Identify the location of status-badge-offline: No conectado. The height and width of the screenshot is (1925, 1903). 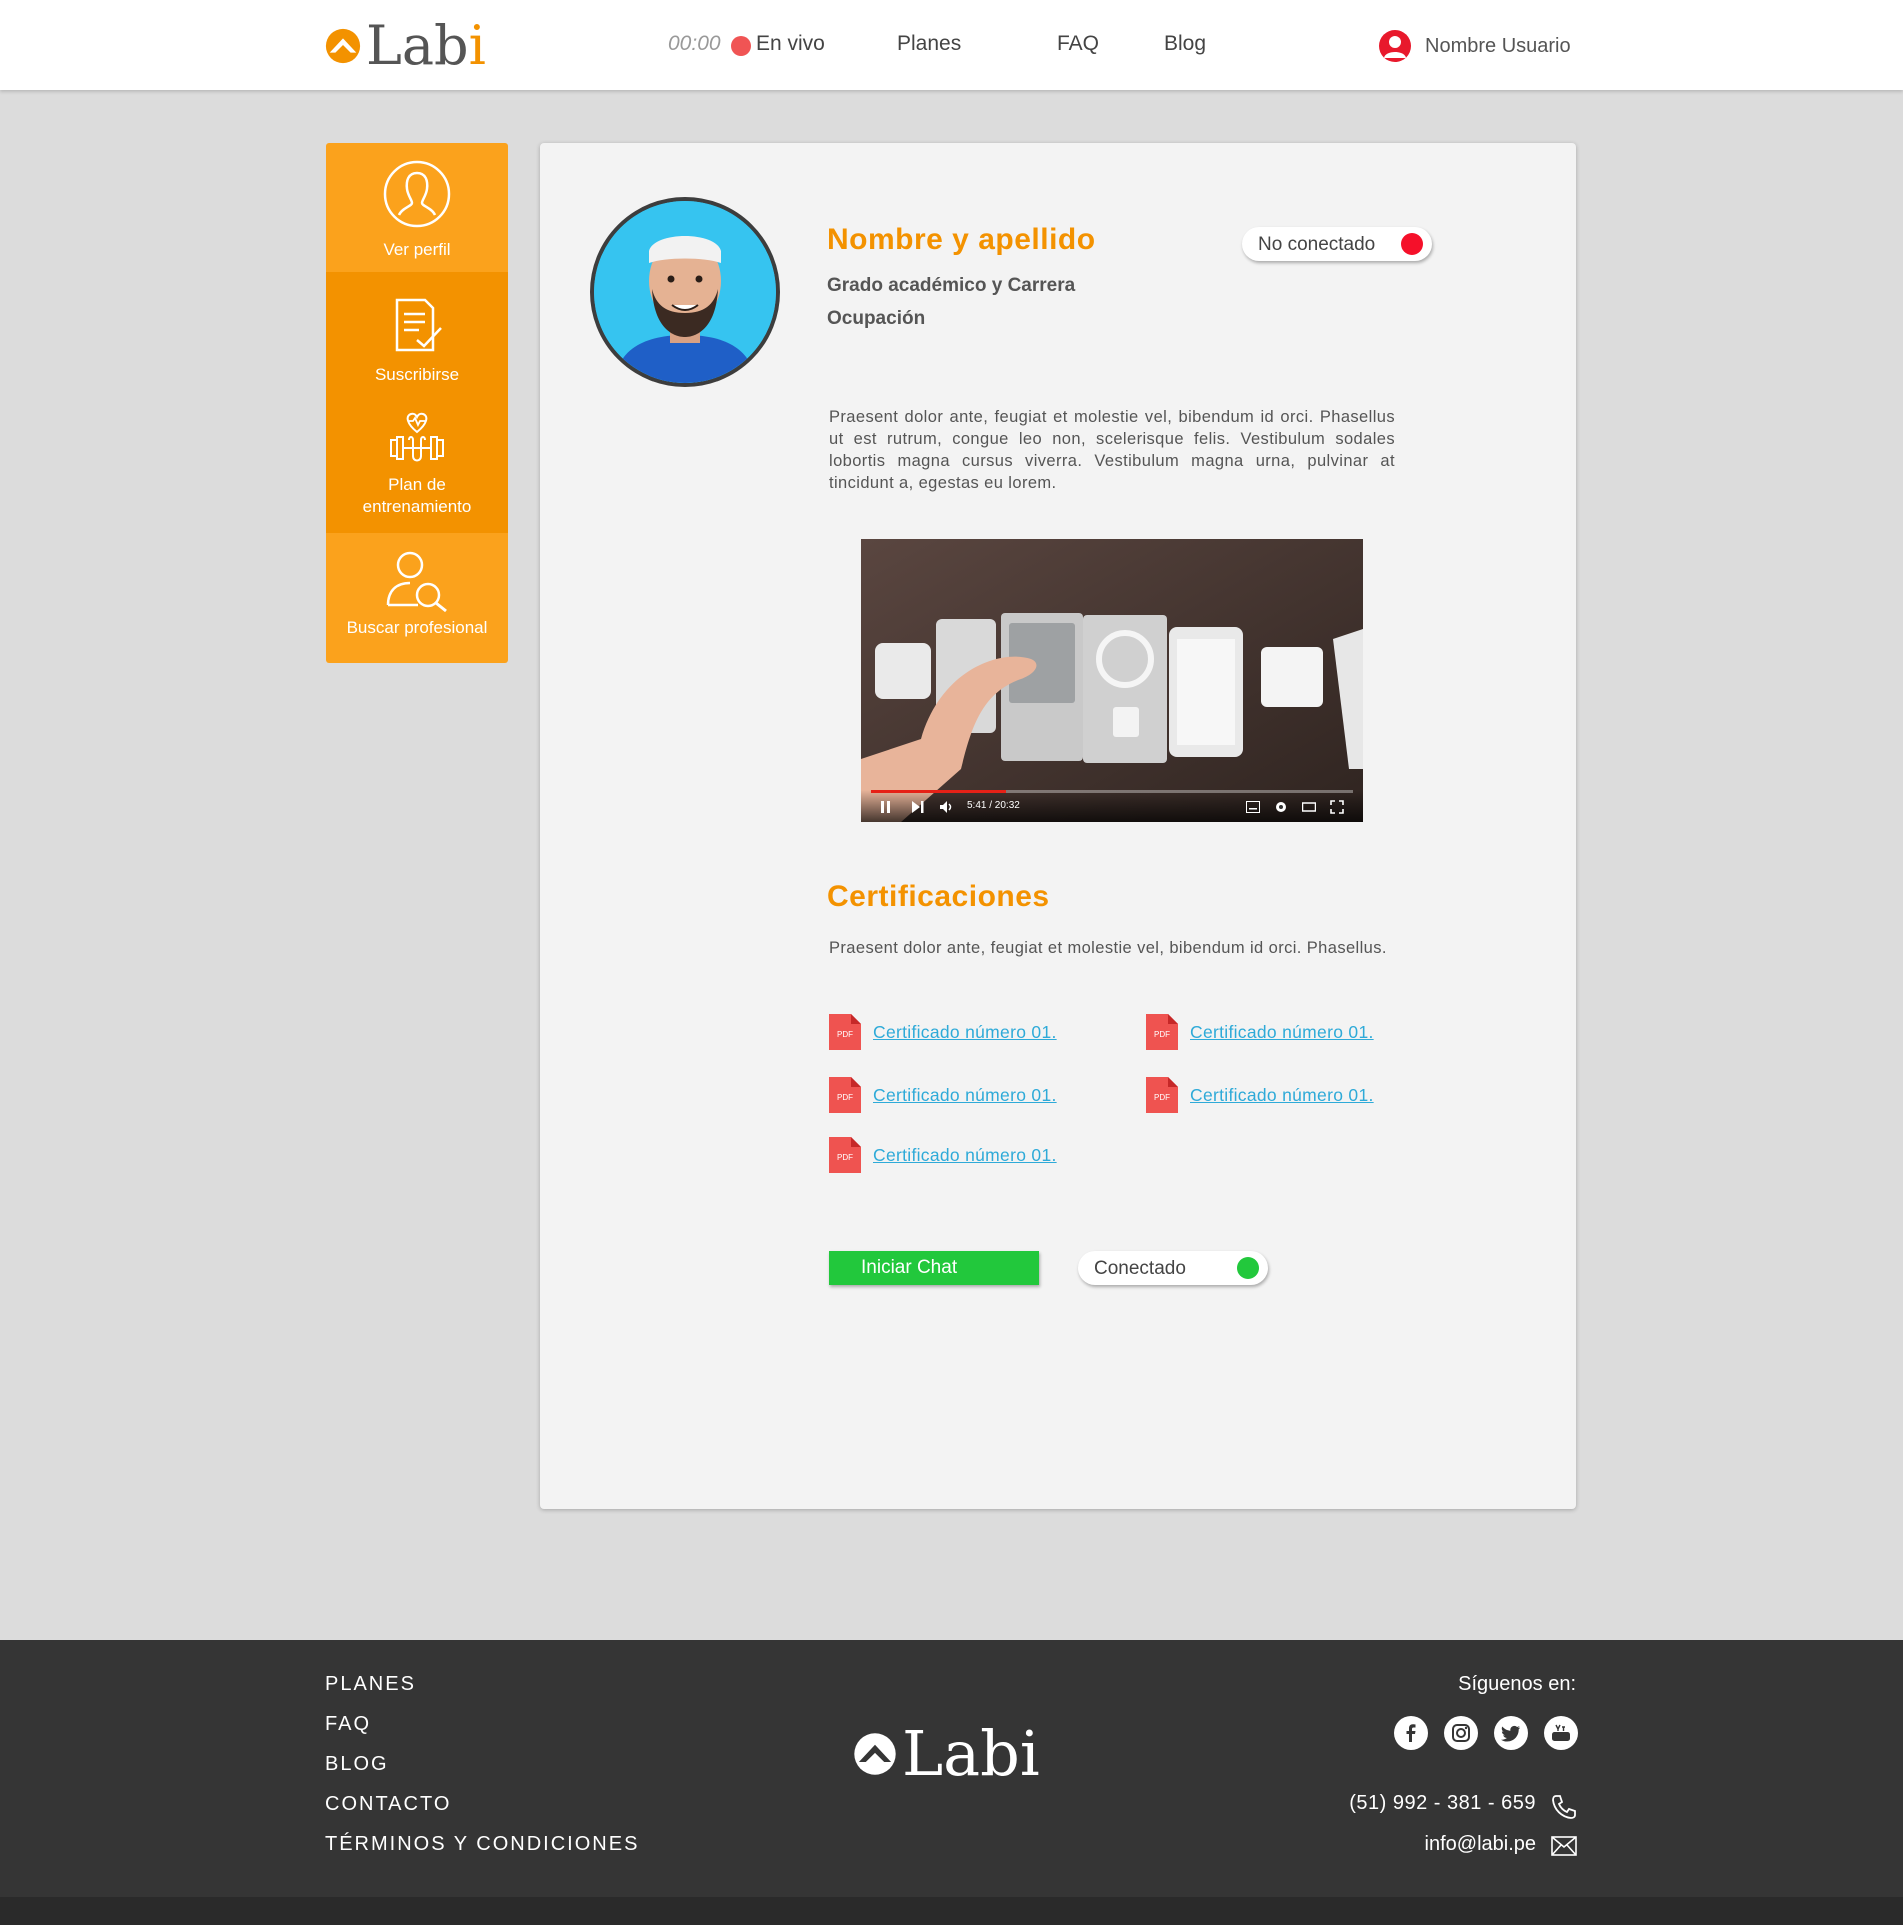
(1337, 244).